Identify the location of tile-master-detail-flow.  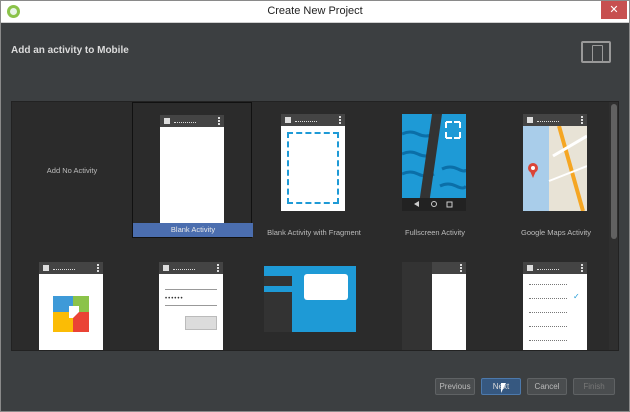
(314, 300).